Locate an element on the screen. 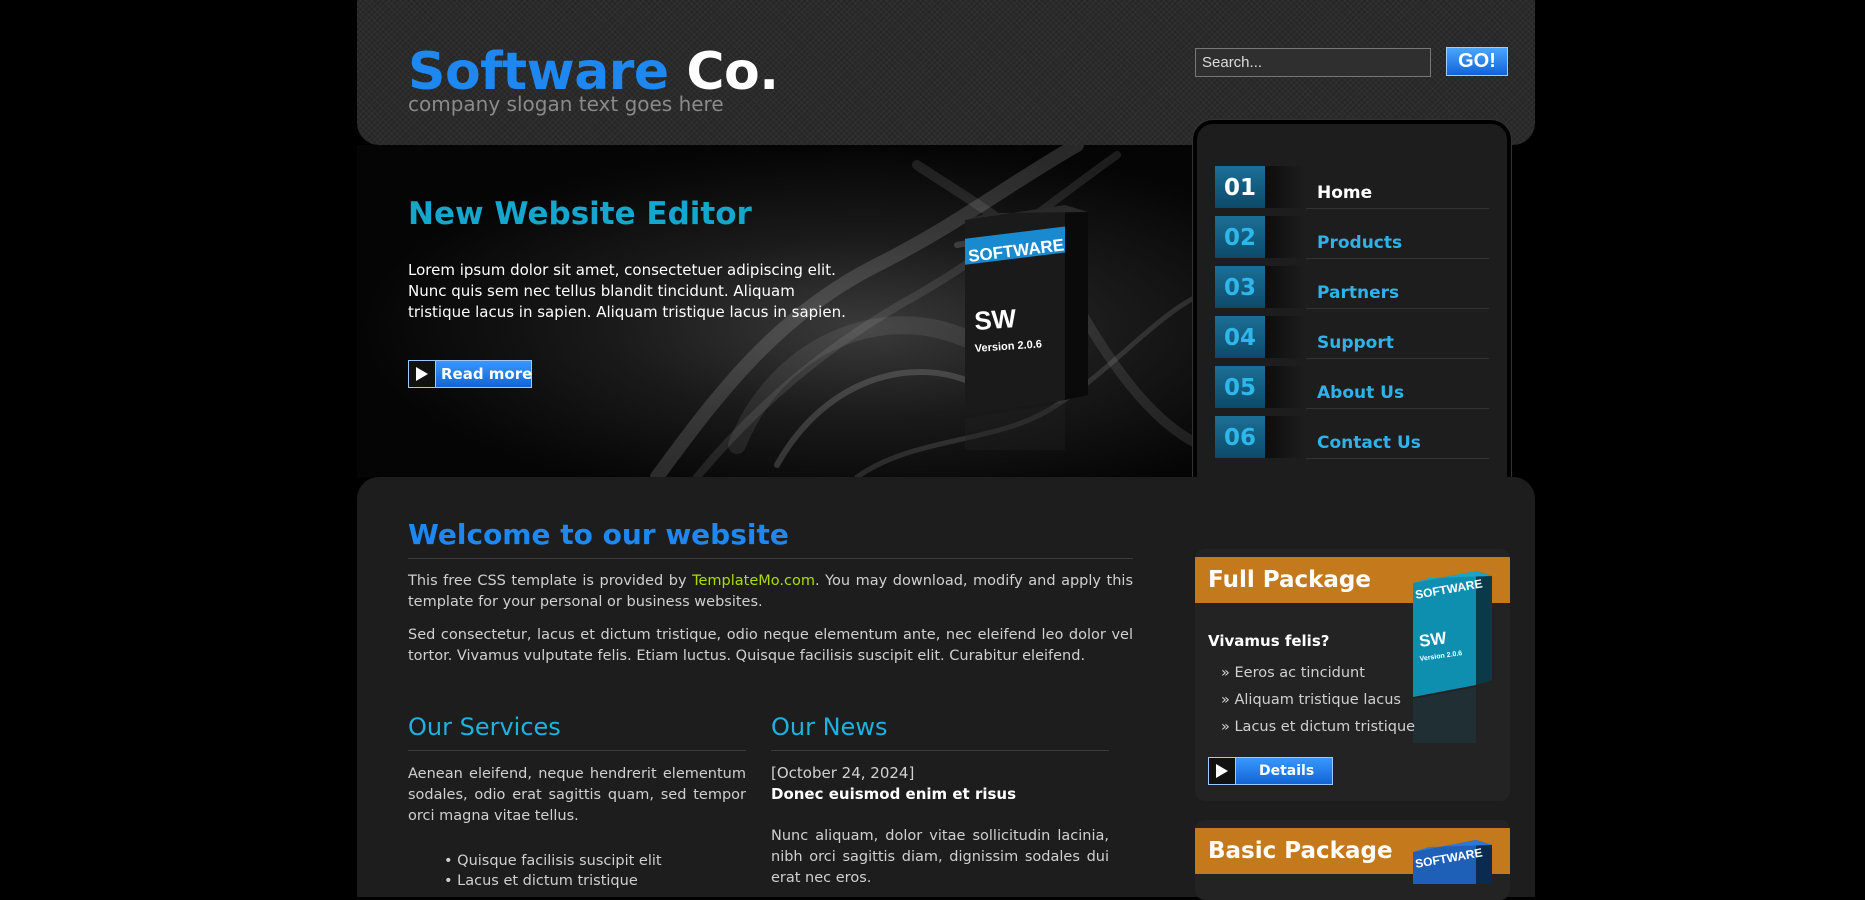  news-title: Our News is located at coordinates (829, 727).